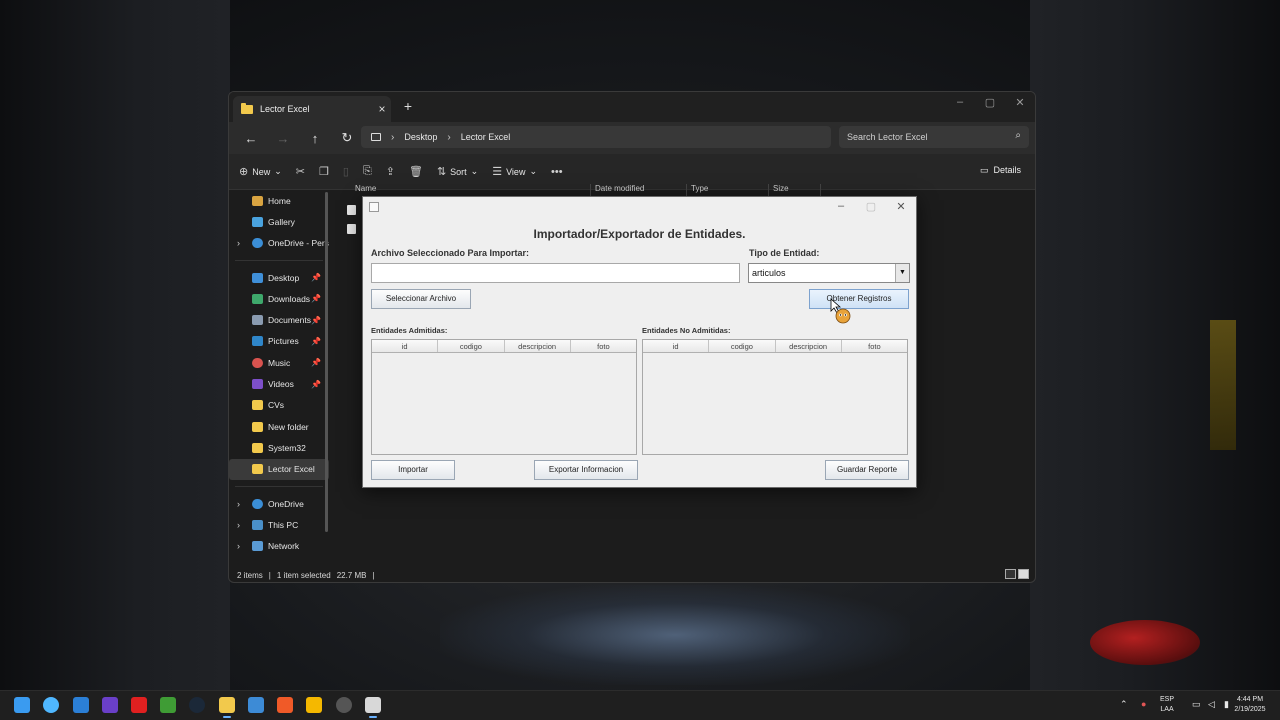 Image resolution: width=1280 pixels, height=720 pixels. What do you see at coordinates (420, 137) in the screenshot?
I see `breadcrumb-desktop: Desktop` at bounding box center [420, 137].